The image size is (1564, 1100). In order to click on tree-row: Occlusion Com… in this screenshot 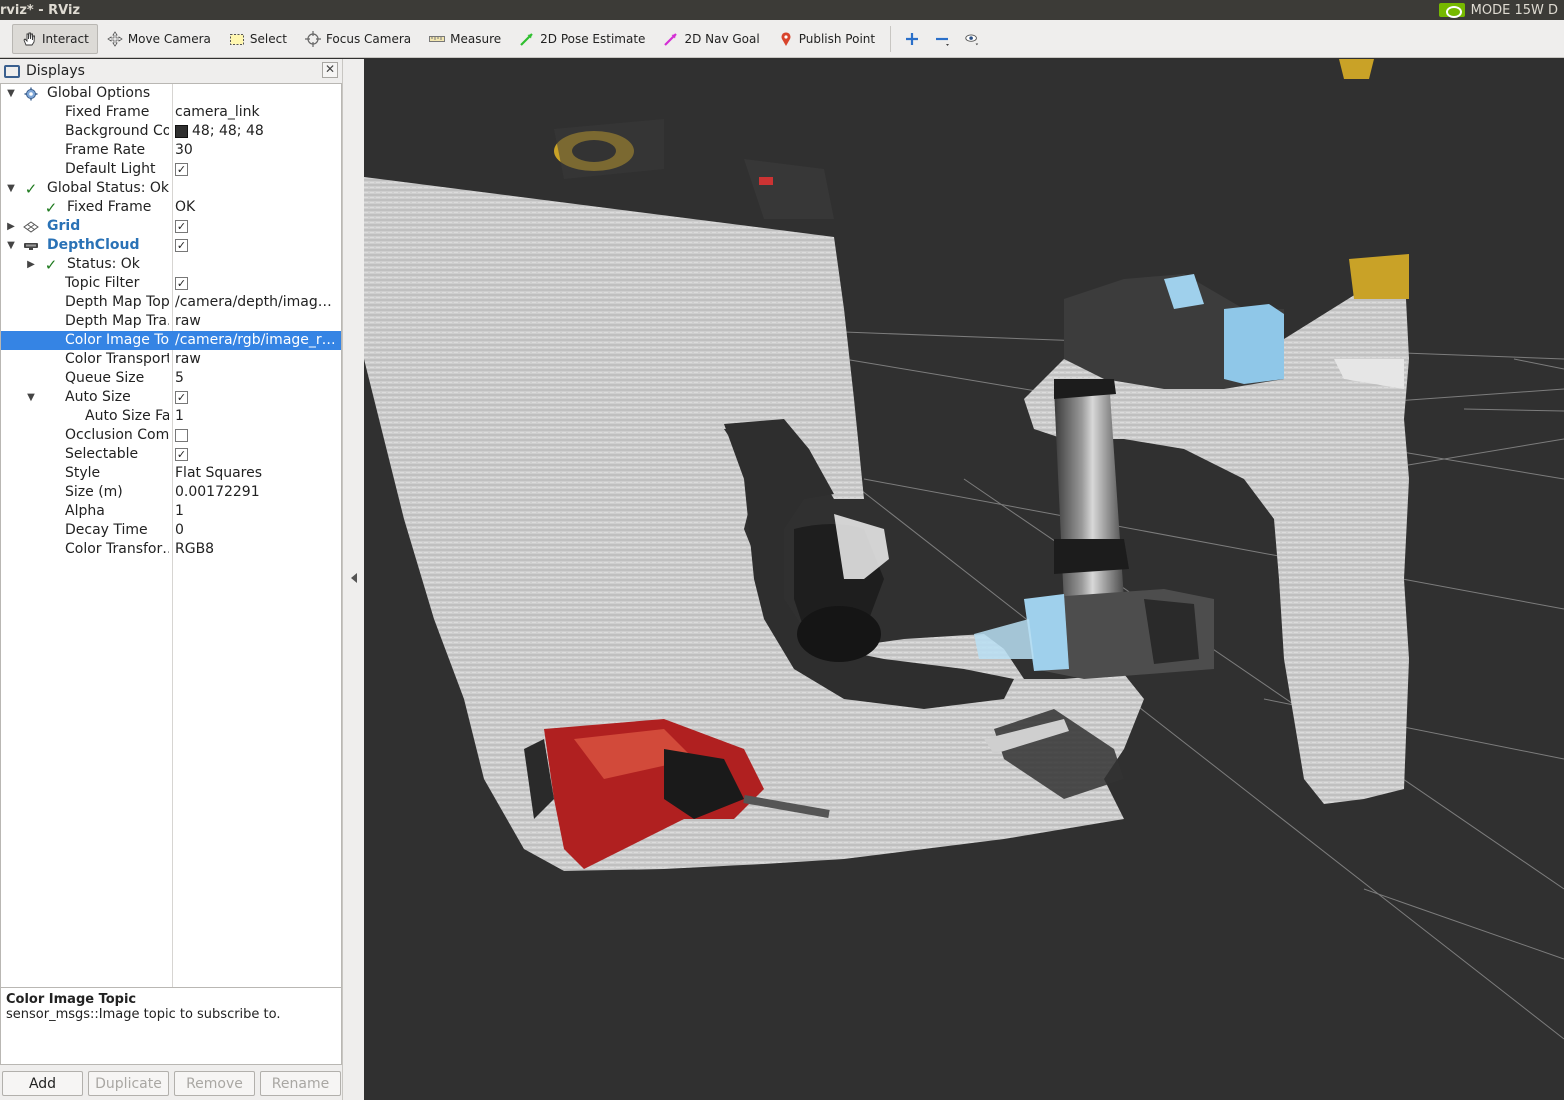, I will do `click(171, 435)`.